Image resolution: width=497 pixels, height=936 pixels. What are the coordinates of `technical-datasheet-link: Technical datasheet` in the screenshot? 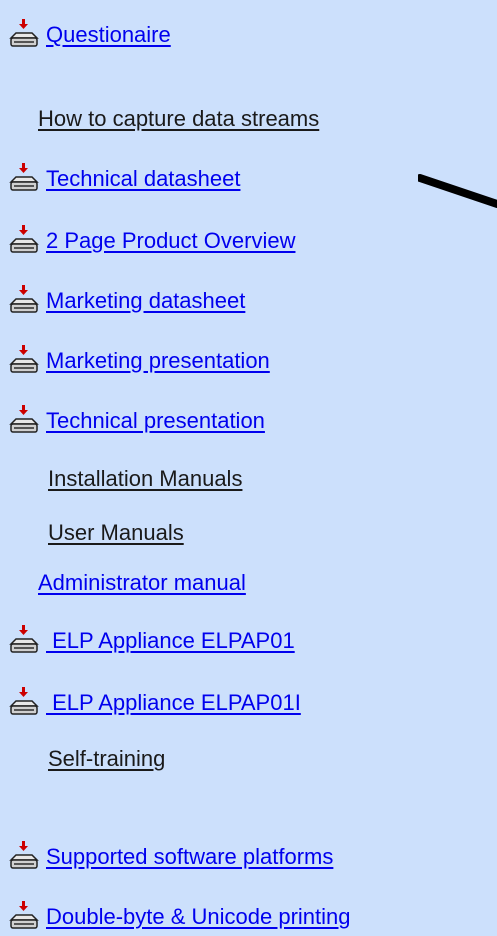 It's located at (143, 179).